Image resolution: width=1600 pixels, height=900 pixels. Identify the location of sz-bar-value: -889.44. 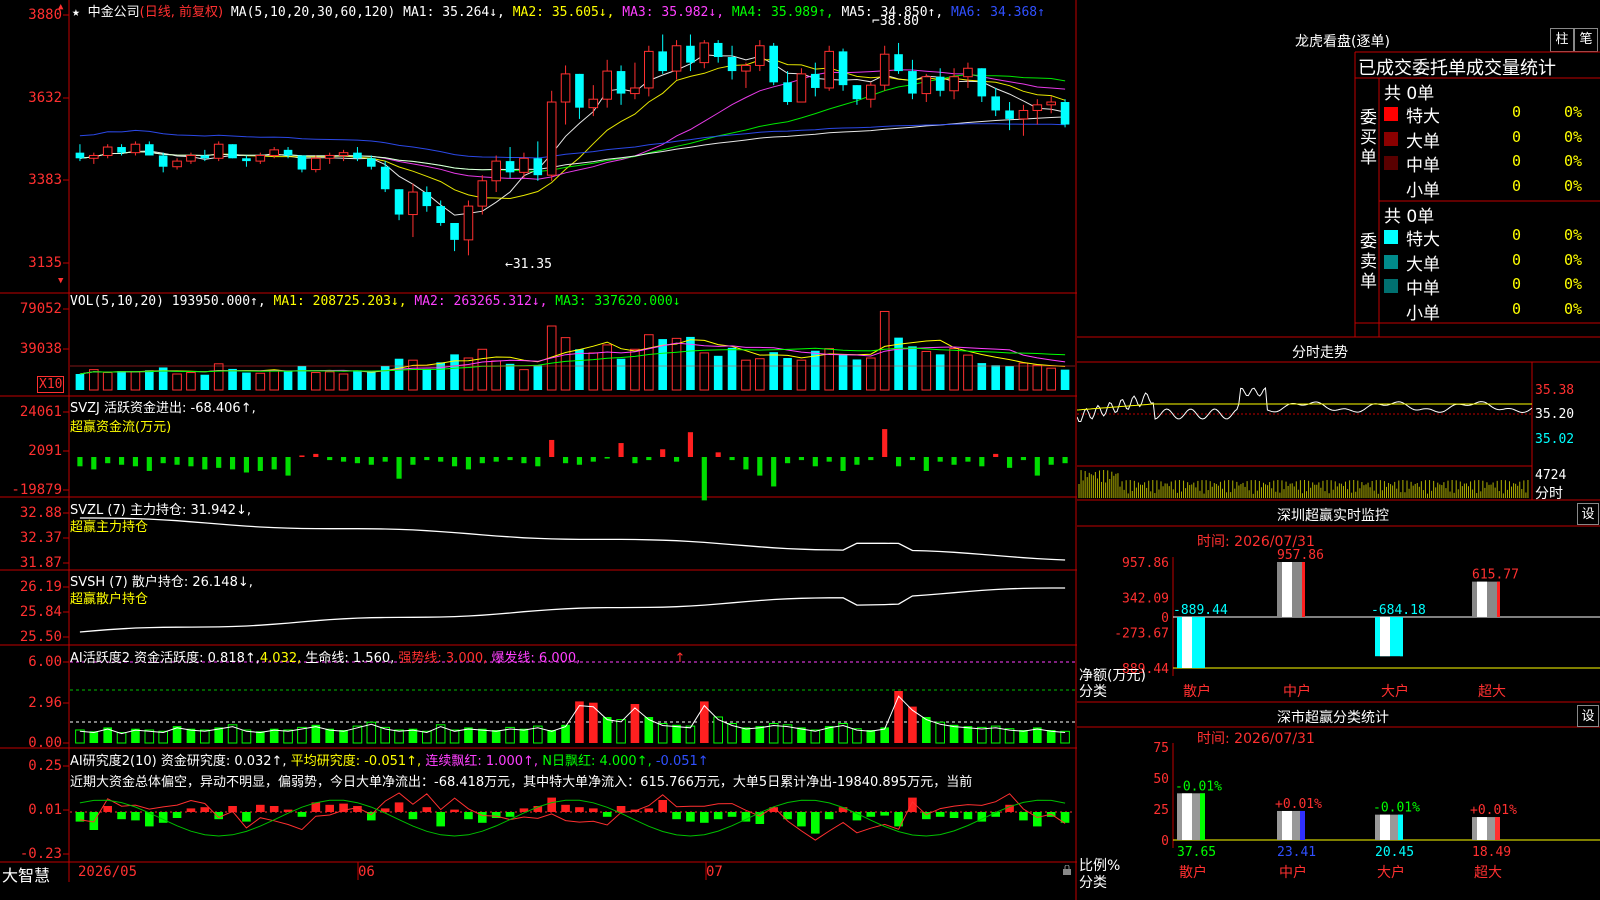
(1200, 610).